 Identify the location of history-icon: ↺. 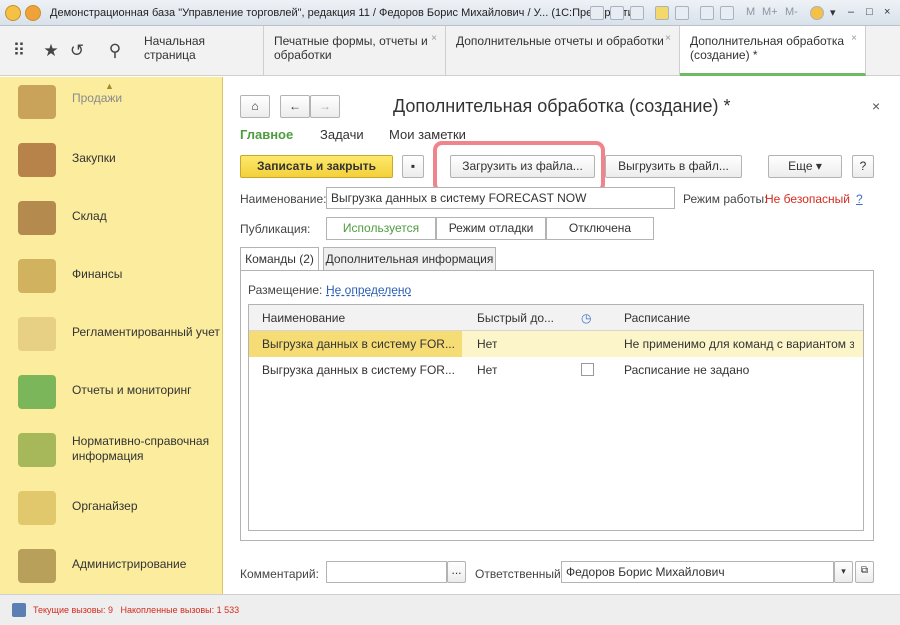
(77, 51).